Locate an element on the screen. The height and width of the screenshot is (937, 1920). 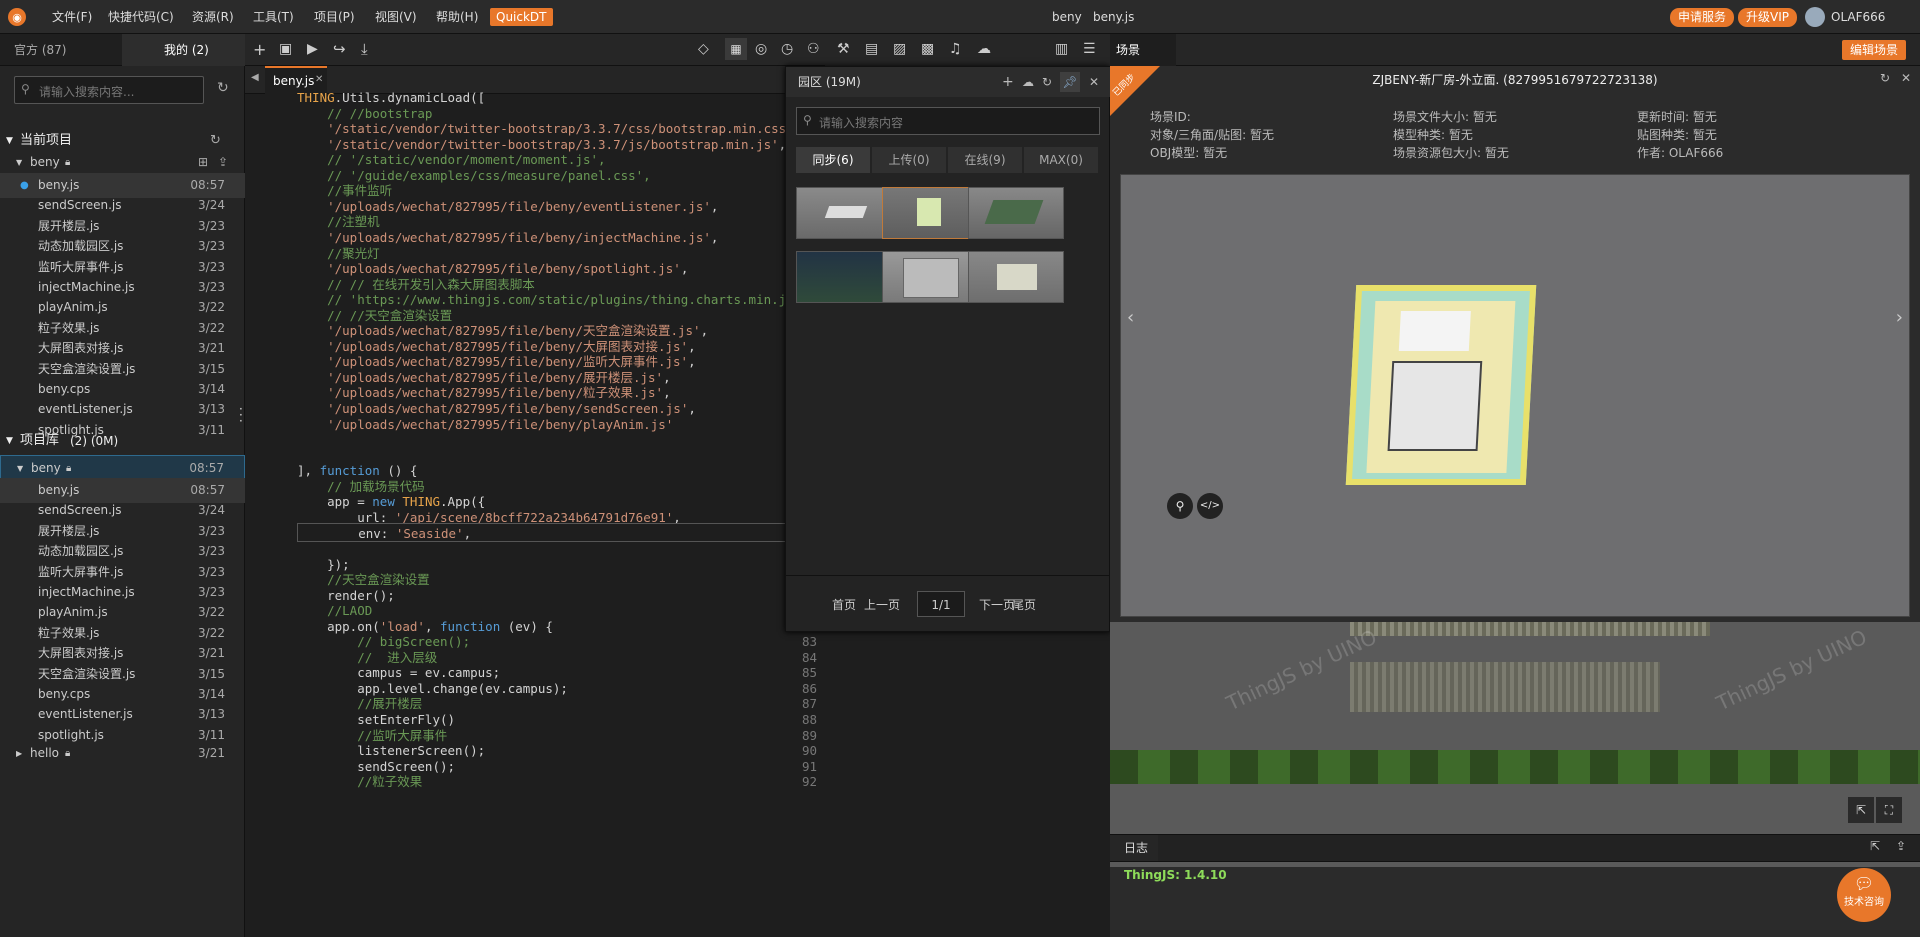
run-icon: ▶ is located at coordinates (312, 49).